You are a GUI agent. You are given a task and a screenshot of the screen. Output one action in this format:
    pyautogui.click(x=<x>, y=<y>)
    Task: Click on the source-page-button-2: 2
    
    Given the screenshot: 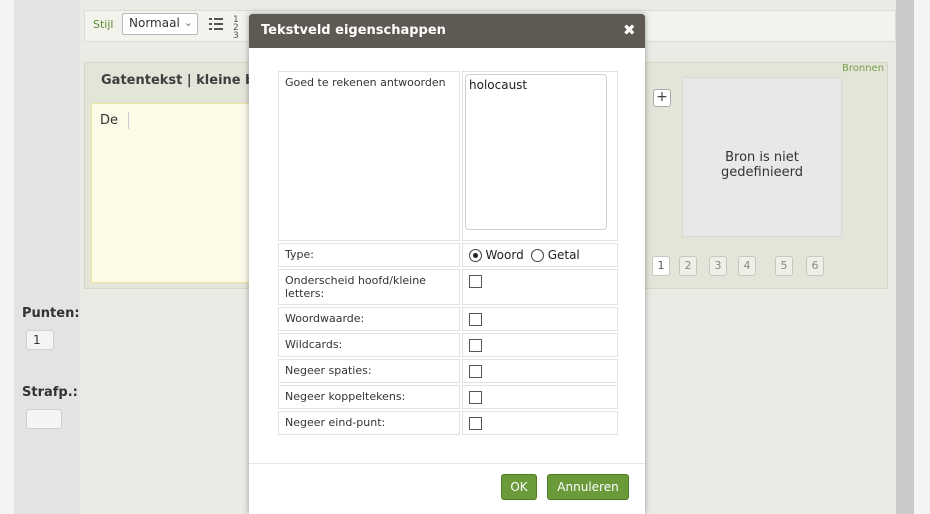 What is the action you would take?
    pyautogui.click(x=688, y=266)
    